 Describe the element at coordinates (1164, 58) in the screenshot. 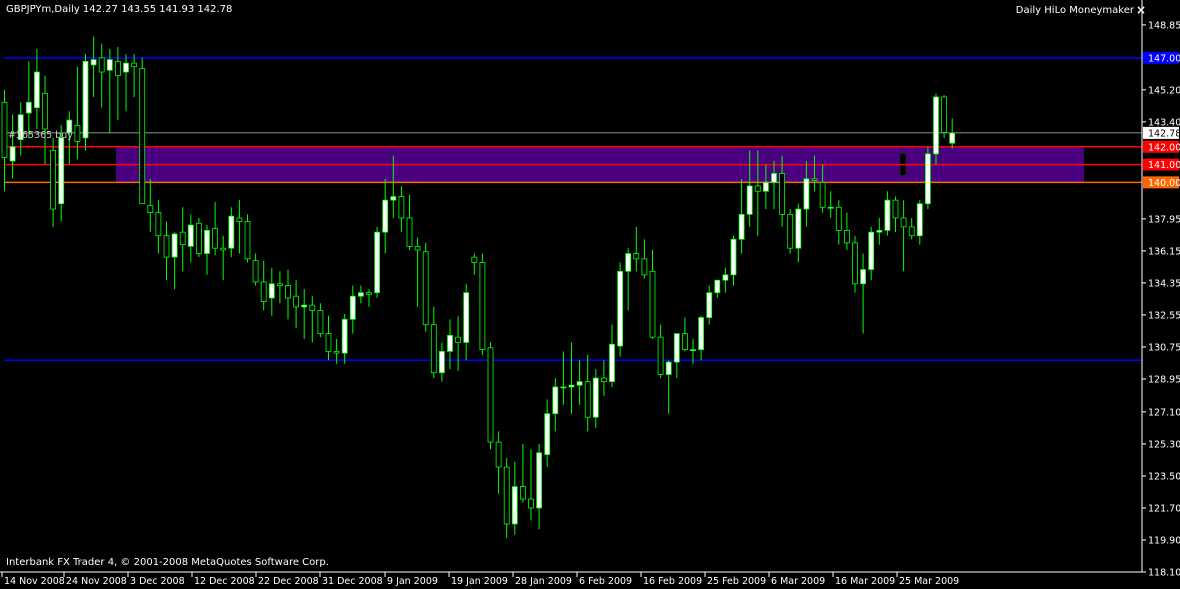

I see `y-tick-label: 147.00` at that location.